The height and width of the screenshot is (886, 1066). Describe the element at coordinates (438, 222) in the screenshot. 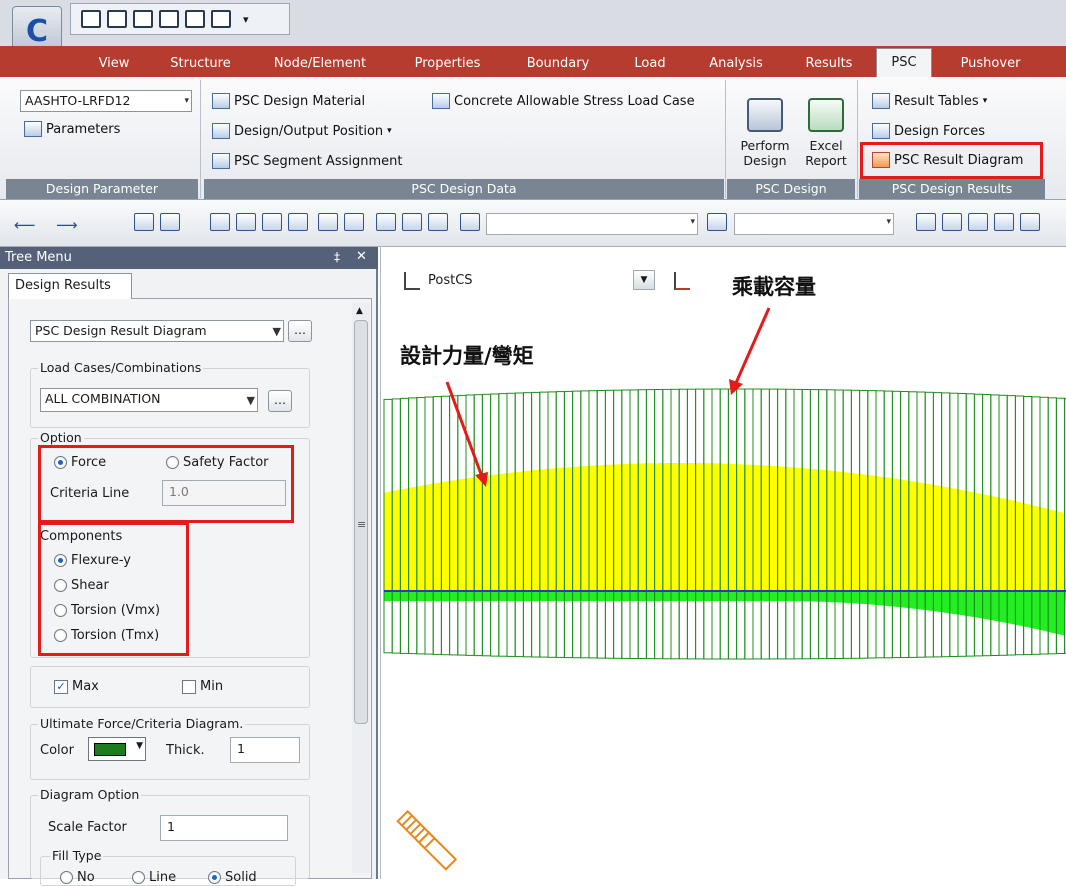

I see `unselect-all-icon` at that location.